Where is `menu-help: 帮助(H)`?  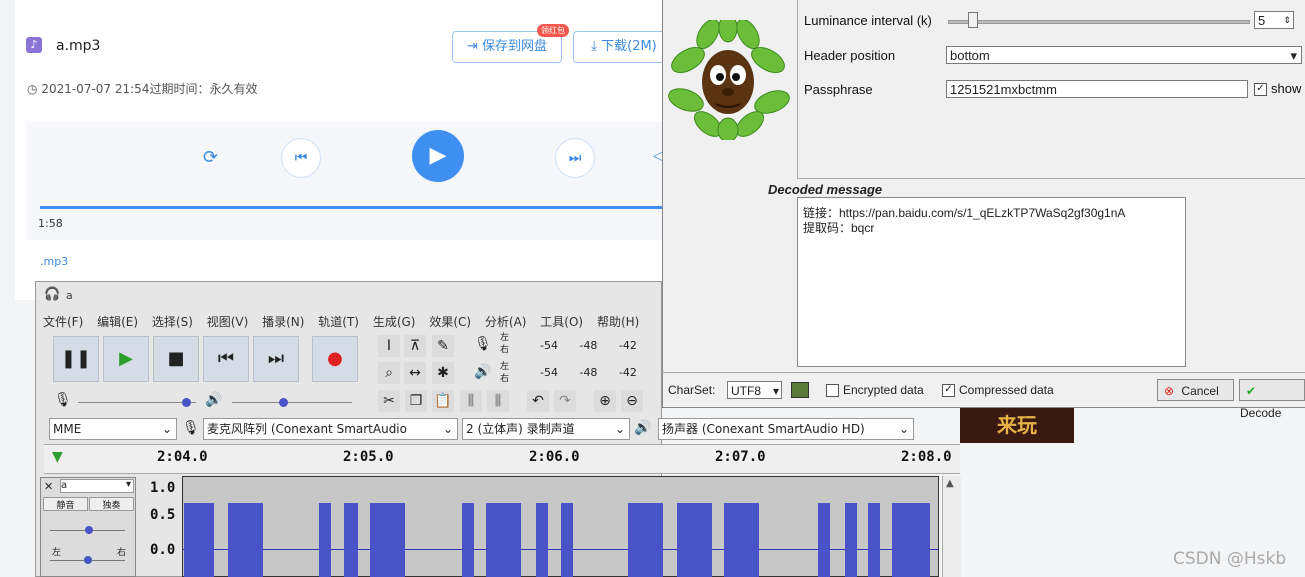 menu-help: 帮助(H) is located at coordinates (618, 322).